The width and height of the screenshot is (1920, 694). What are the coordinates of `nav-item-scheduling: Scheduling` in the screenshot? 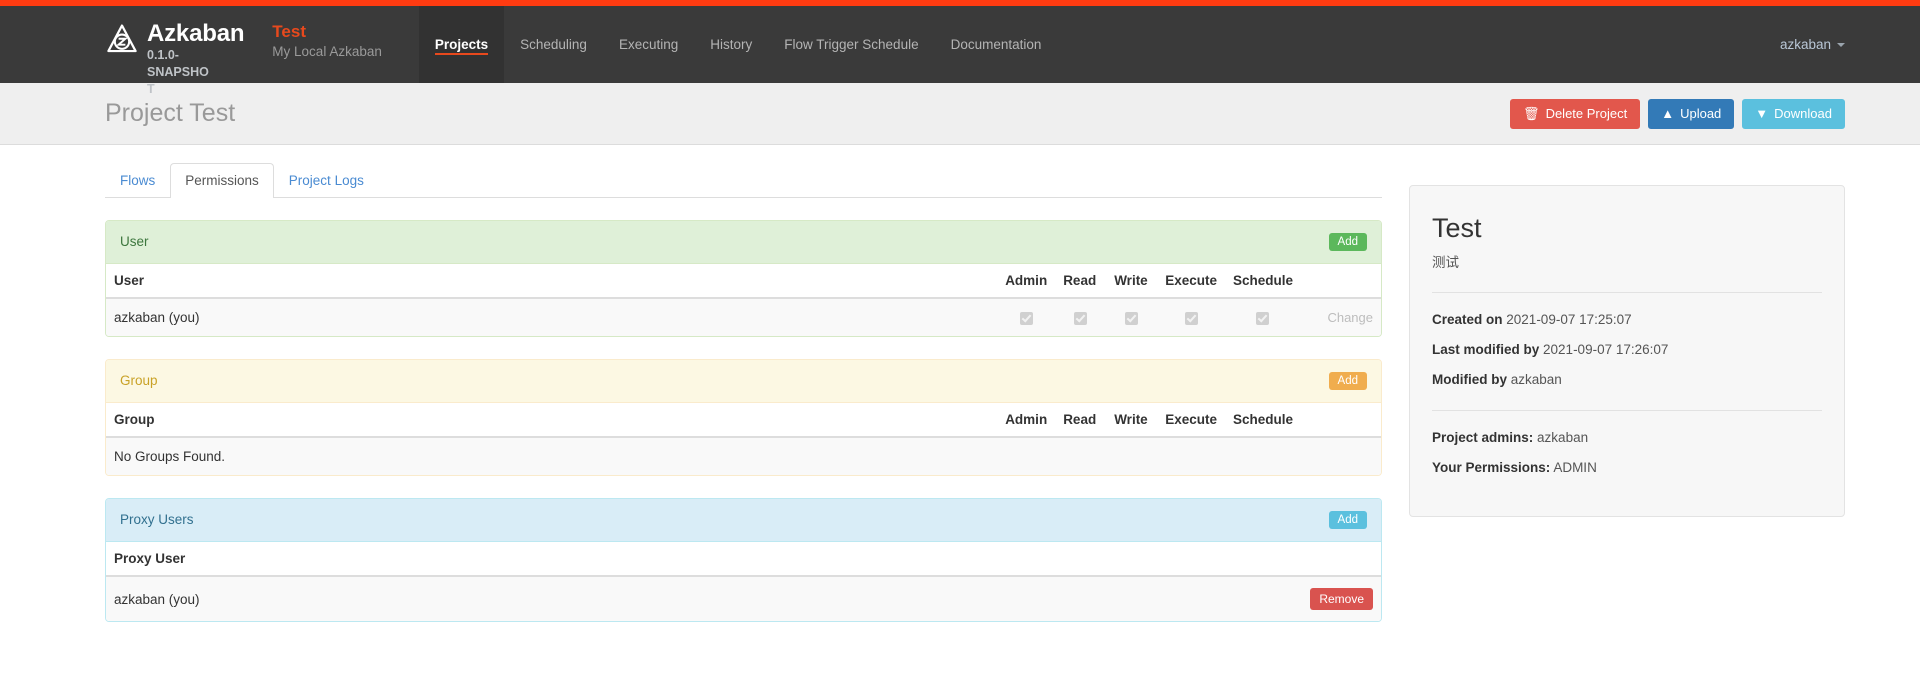 It's located at (553, 44).